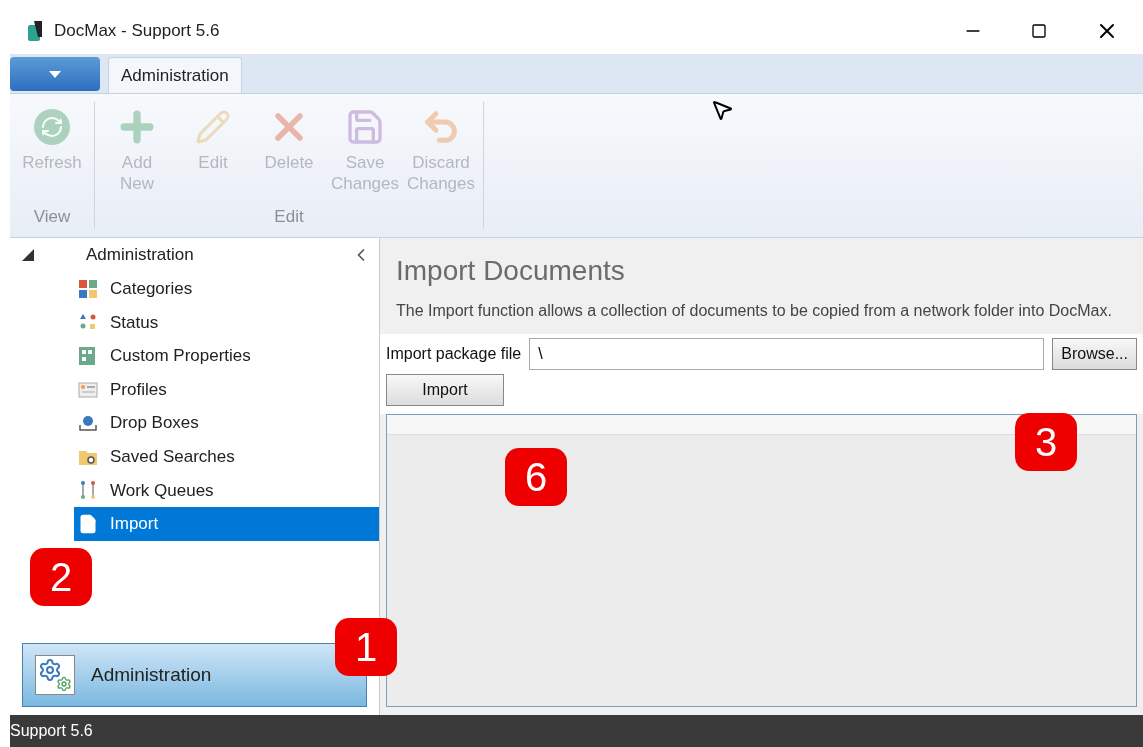 The width and height of the screenshot is (1143, 747). I want to click on document-icon, so click(88, 523).